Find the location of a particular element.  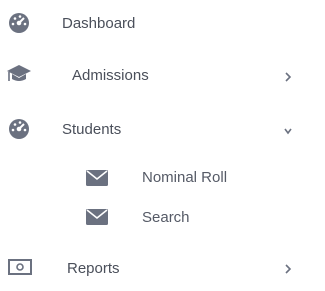

menu-item-label: Reports is located at coordinates (93, 268).